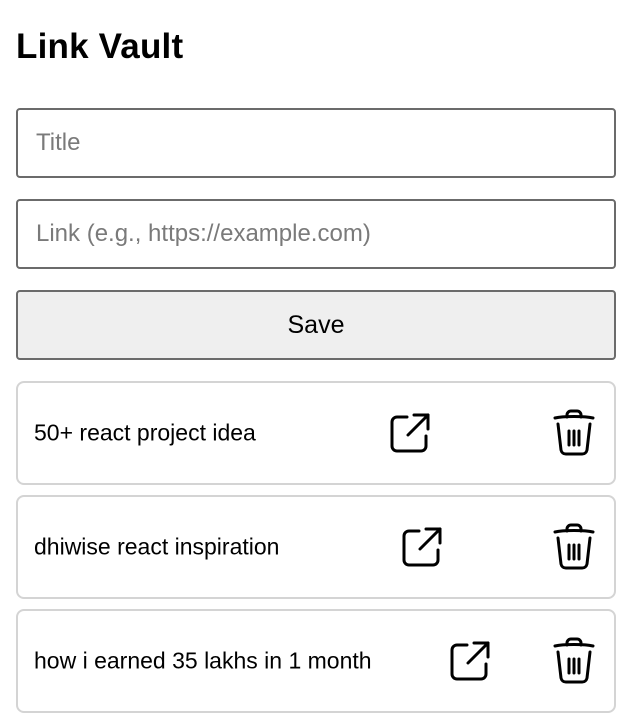 The image size is (628, 720). I want to click on link-card: dhiwise react inspiration, so click(316, 547).